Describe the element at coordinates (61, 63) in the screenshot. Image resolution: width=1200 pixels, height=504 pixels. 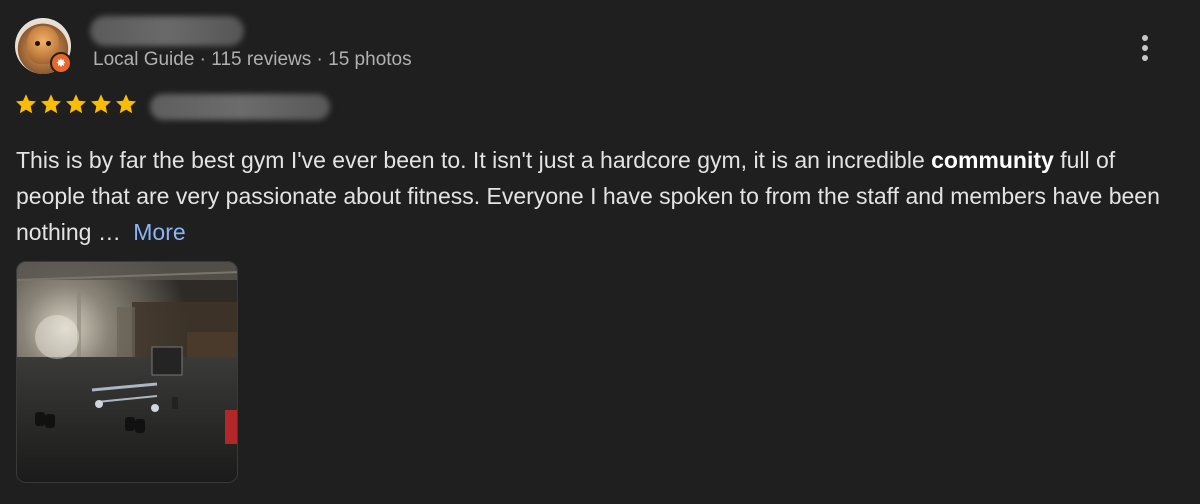
I see `local-guide-badge-icon: ✸` at that location.